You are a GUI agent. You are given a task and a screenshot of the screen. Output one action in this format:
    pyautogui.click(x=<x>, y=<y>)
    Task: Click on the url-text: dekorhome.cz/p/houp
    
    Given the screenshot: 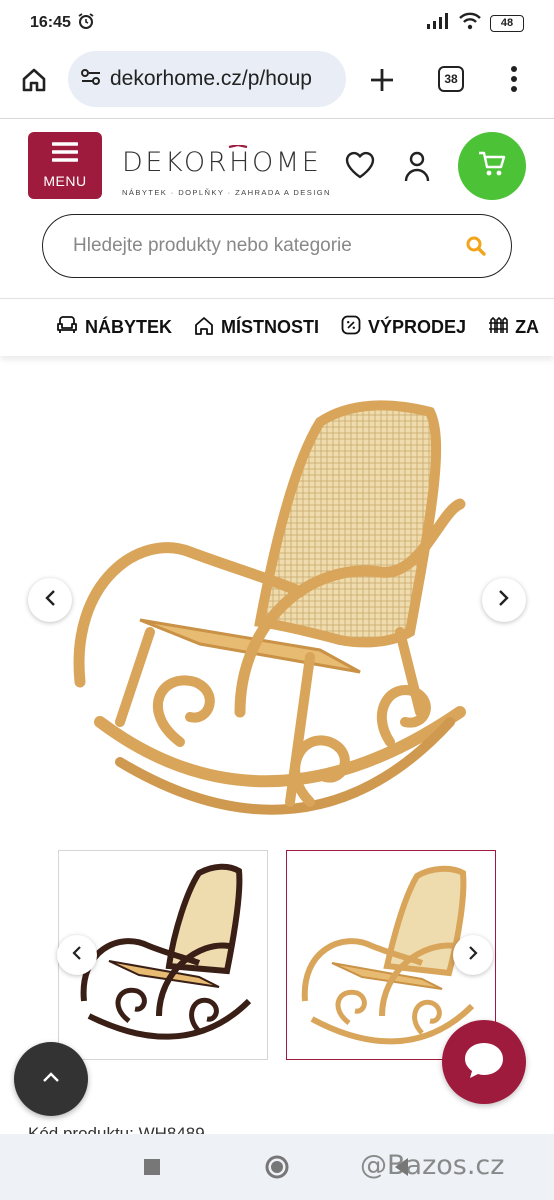 What is the action you would take?
    pyautogui.click(x=211, y=78)
    